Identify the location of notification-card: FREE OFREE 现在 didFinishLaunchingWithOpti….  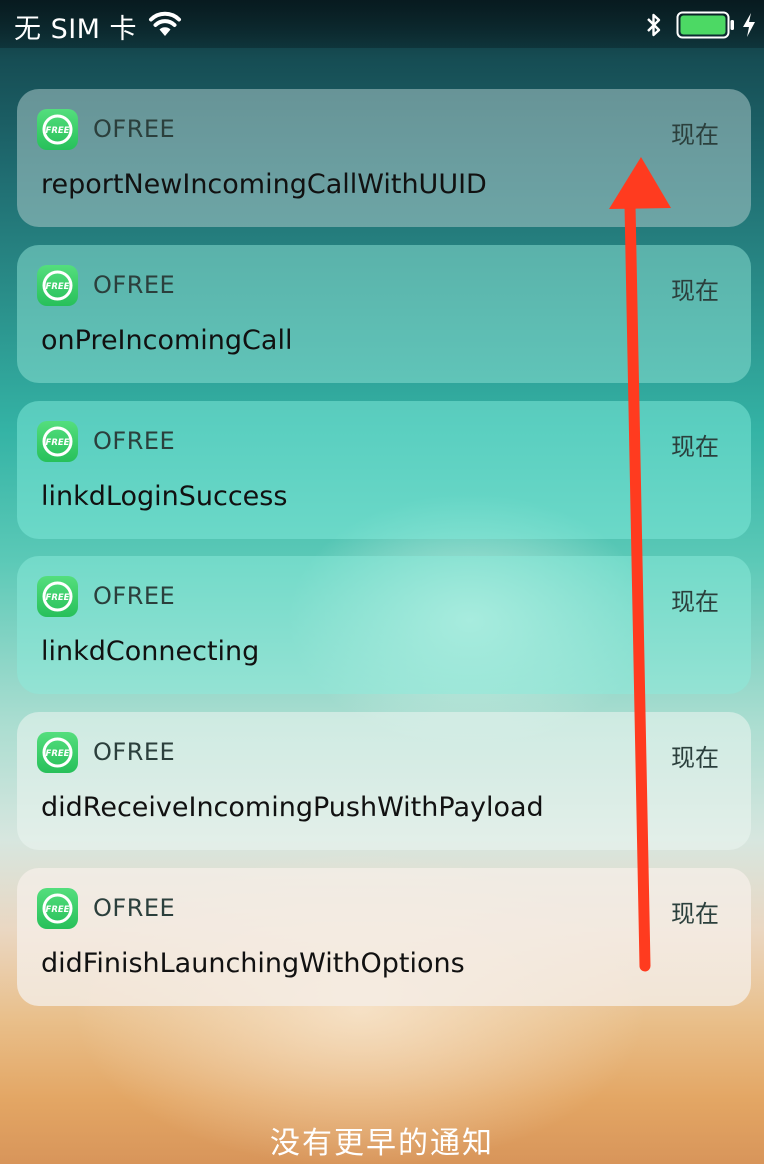
(384, 937).